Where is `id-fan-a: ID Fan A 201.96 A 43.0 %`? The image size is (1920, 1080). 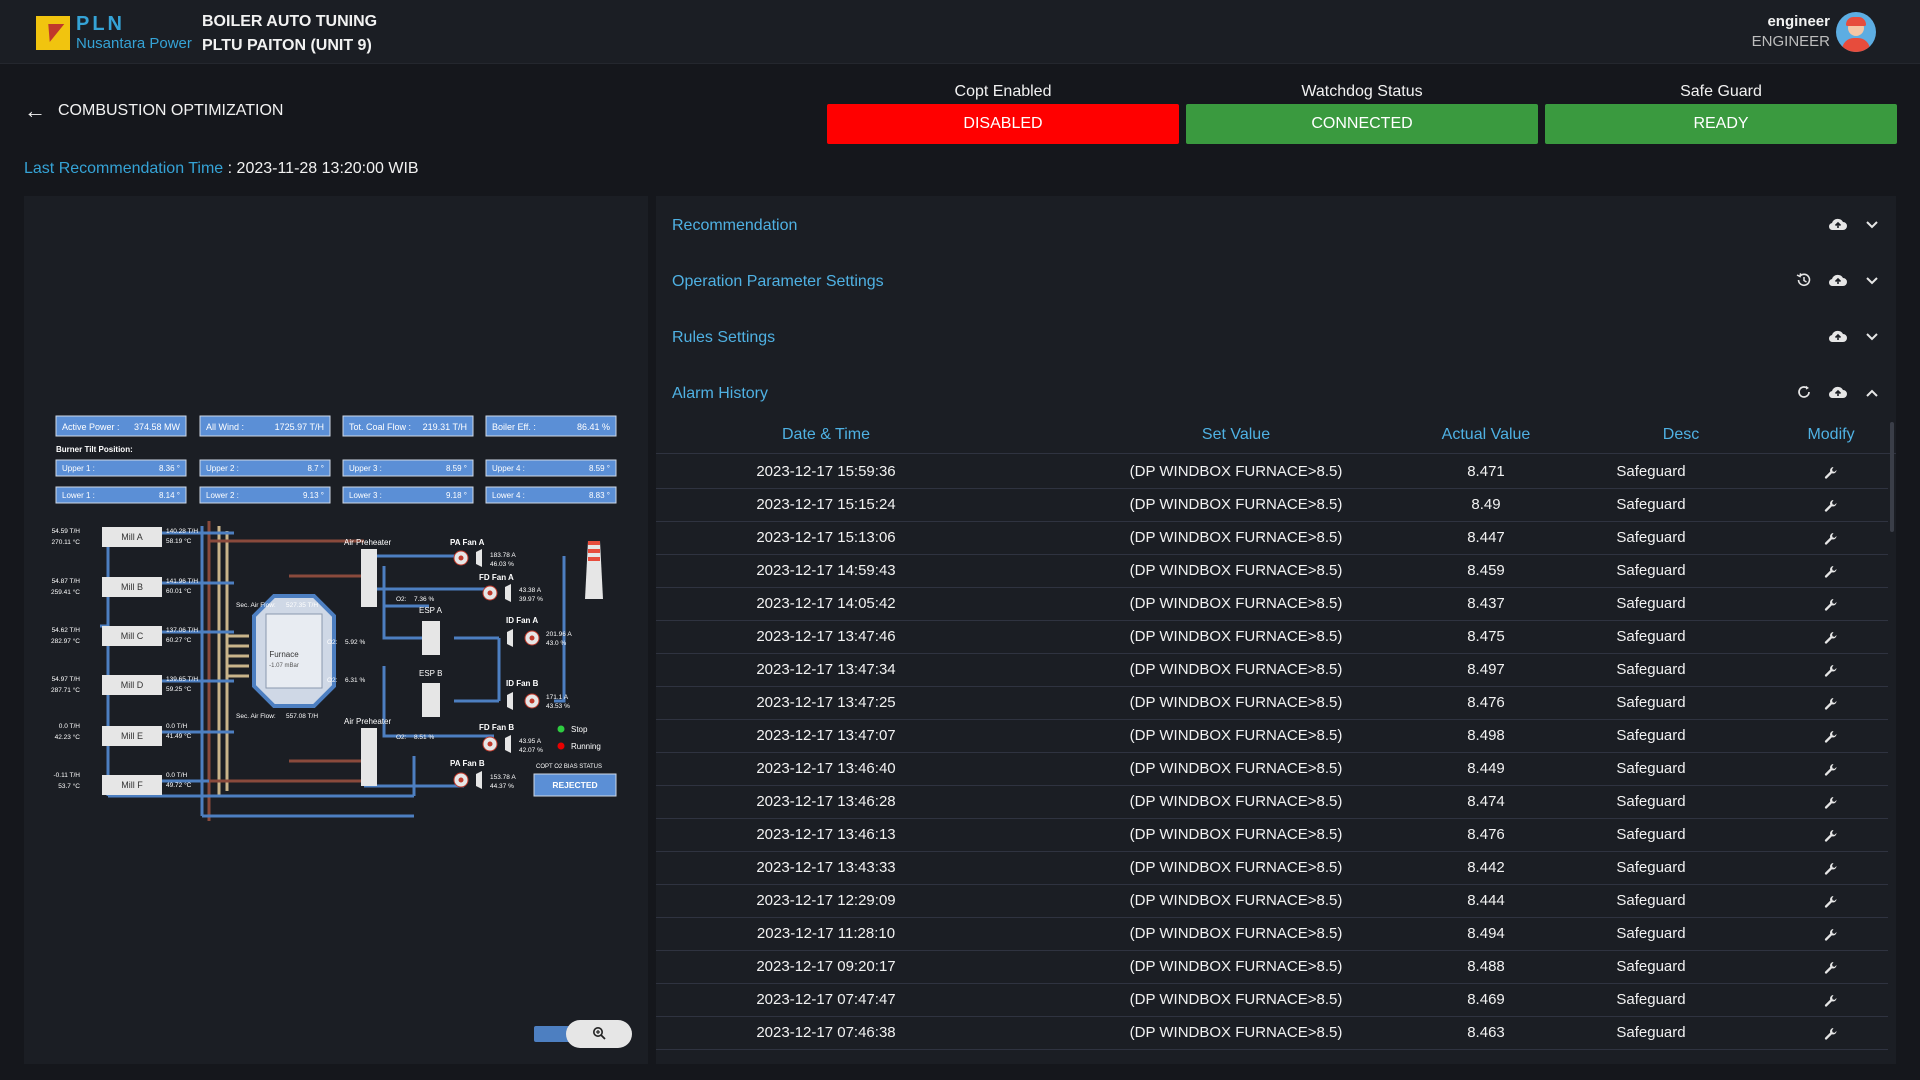
id-fan-a: ID Fan A 201.96 A 43.0 % is located at coordinates (539, 631).